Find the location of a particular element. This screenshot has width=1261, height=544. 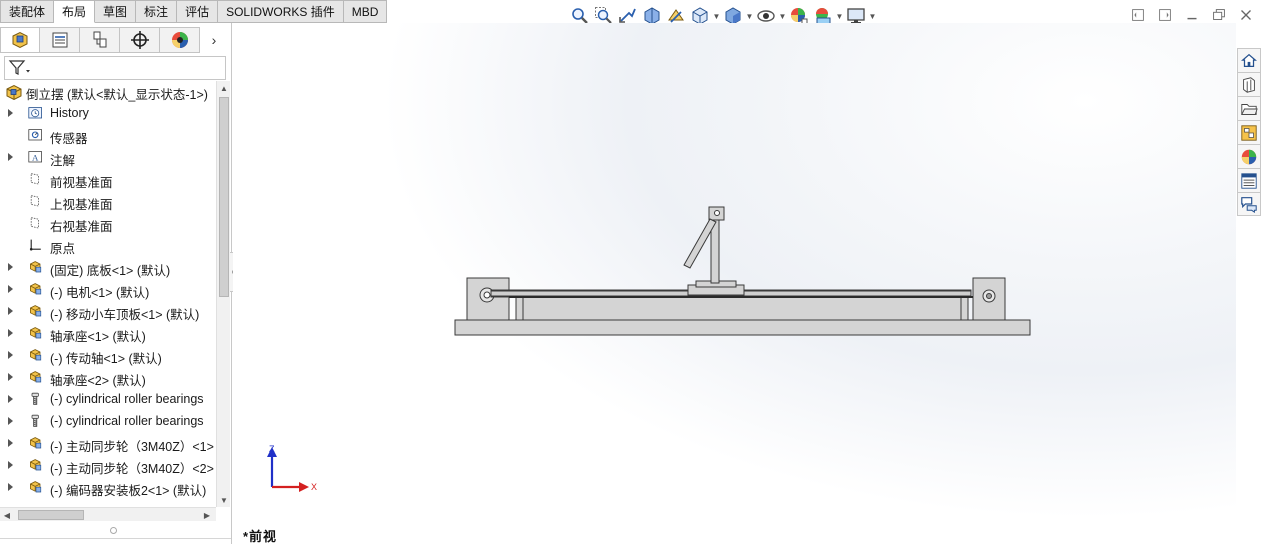

taskpane-file-explorer-button is located at coordinates (1249, 108).